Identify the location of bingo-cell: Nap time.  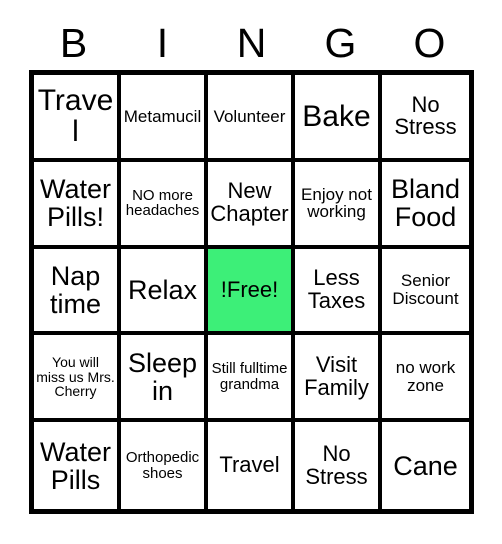
(77, 292).